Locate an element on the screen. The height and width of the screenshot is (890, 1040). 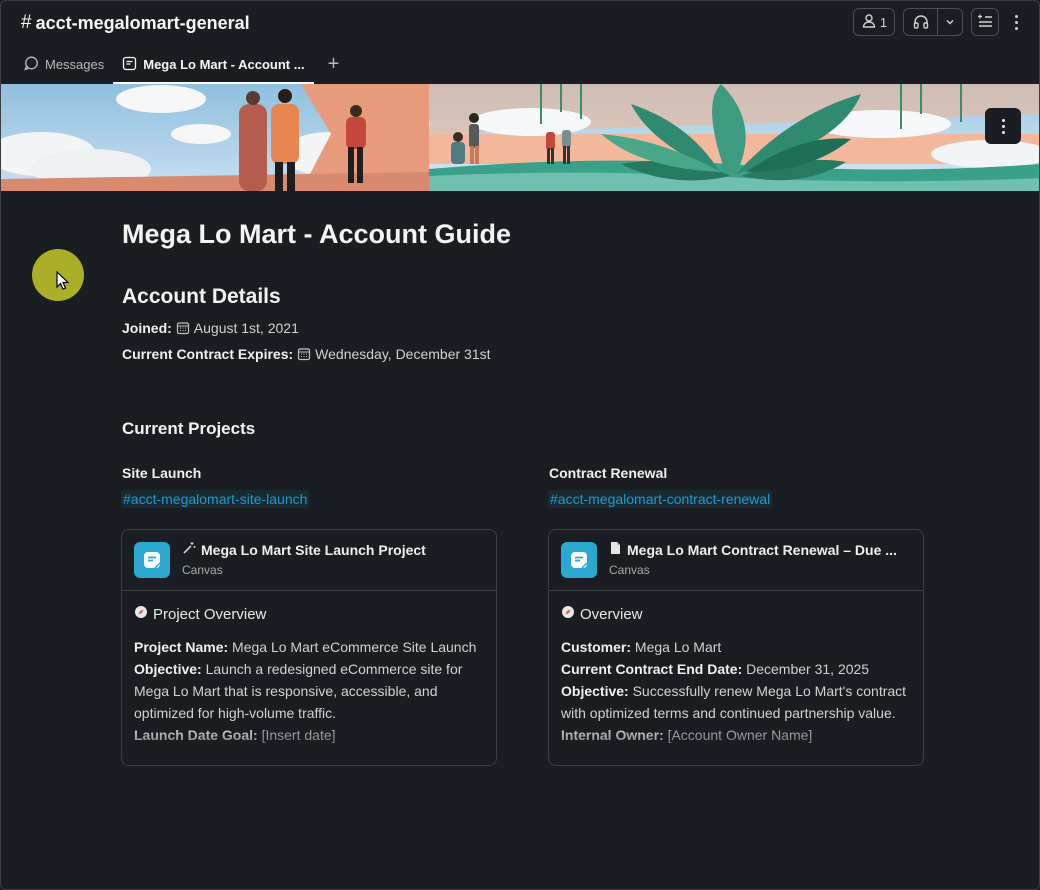
field-value: Mega Lo Mart is located at coordinates (676, 647).